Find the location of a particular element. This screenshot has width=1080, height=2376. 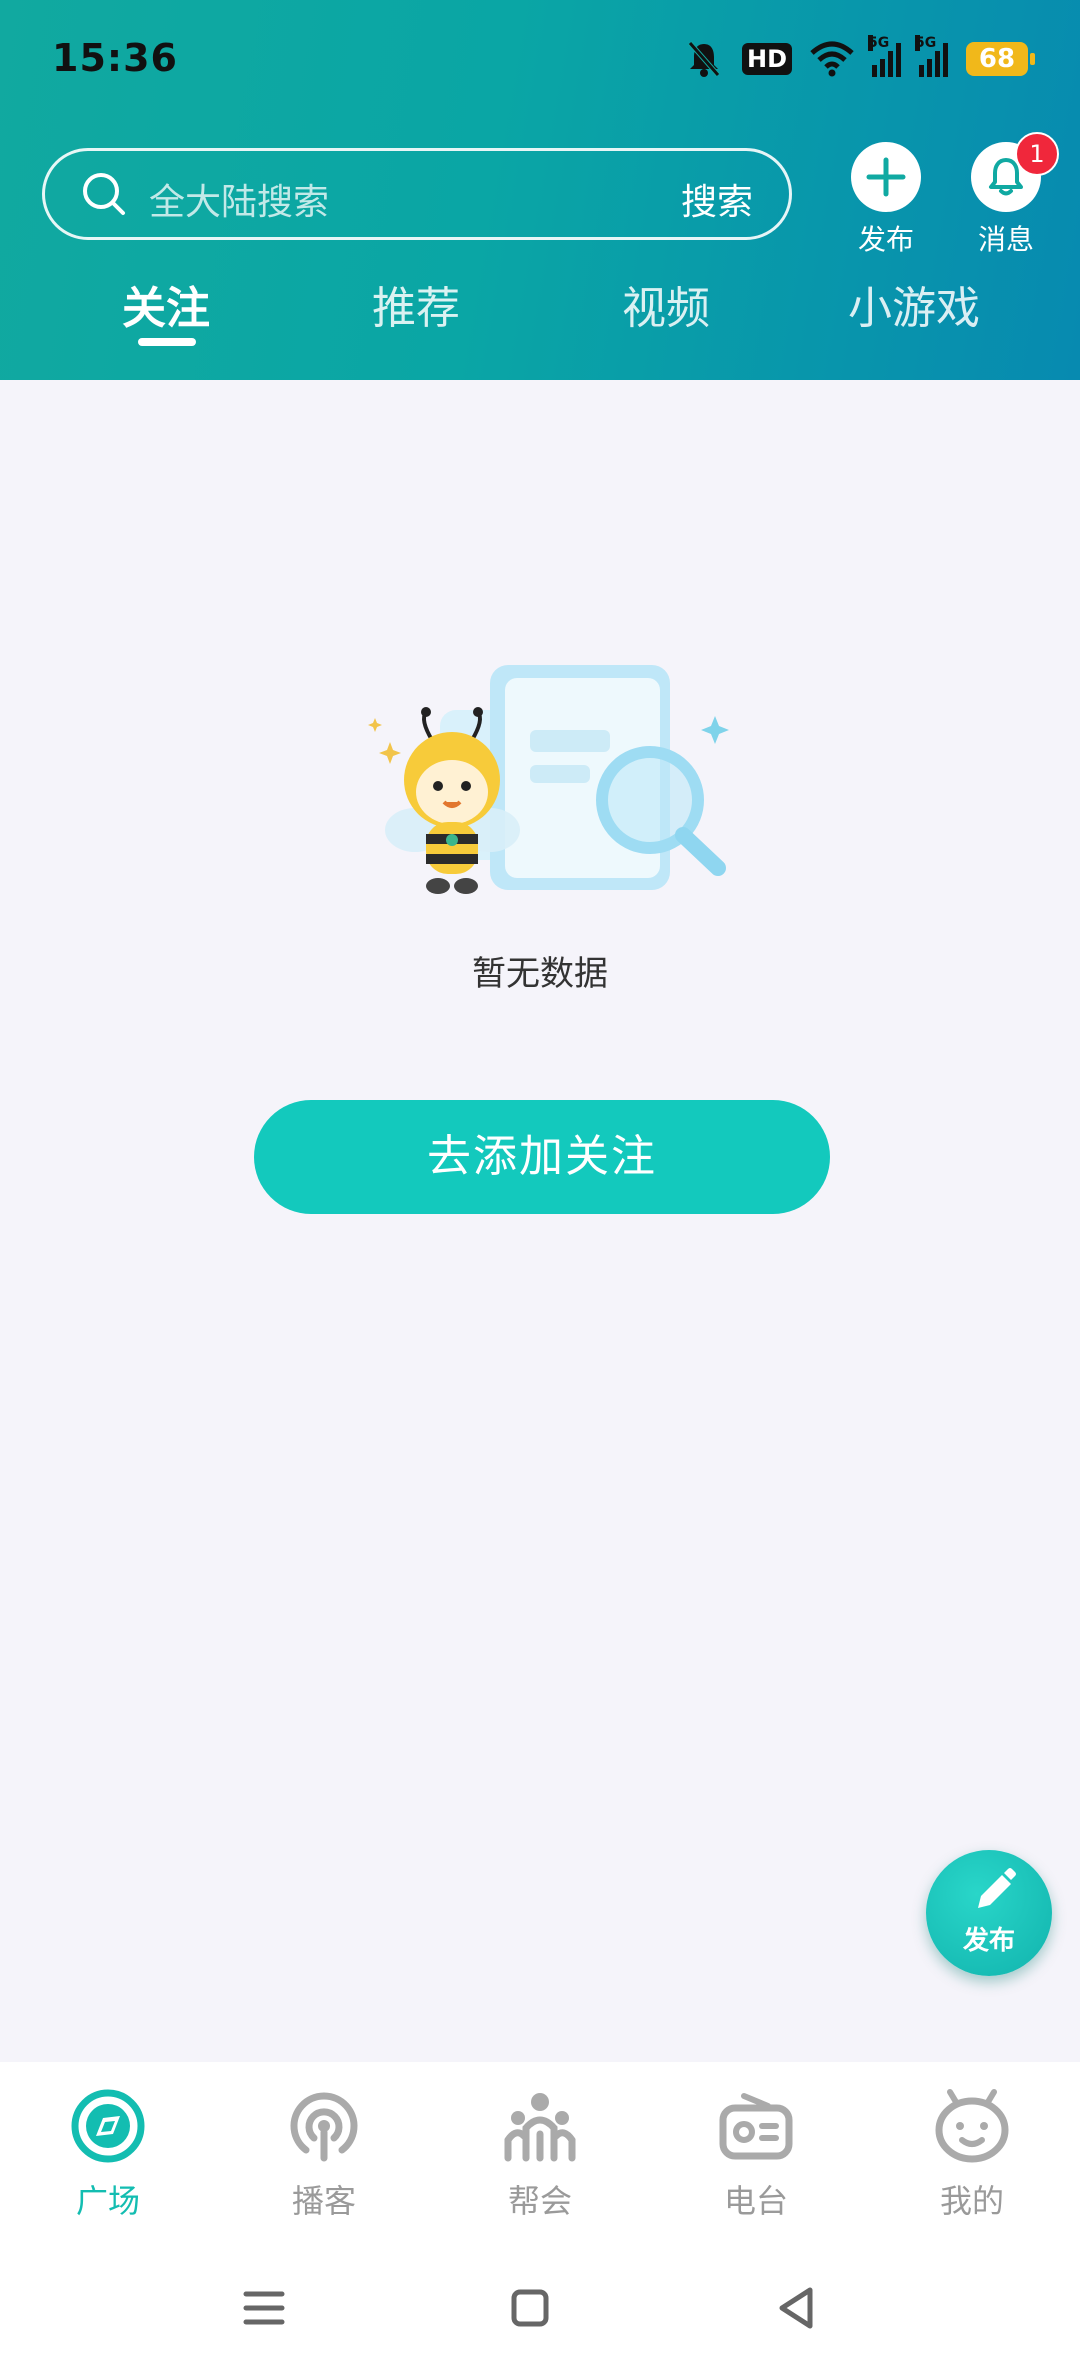

publish-button: 发布 is located at coordinates (886, 200).